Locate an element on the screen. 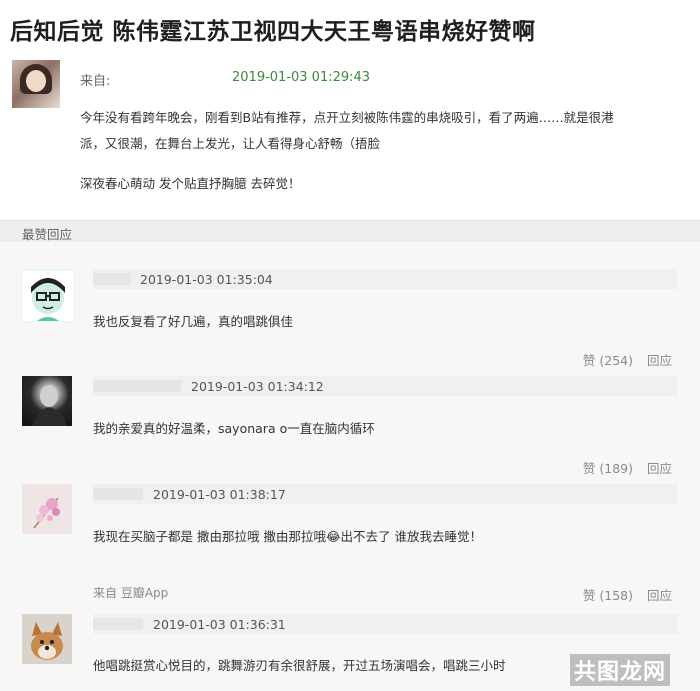  comment-time: 2019-01-03 01:34:12 is located at coordinates (257, 386).